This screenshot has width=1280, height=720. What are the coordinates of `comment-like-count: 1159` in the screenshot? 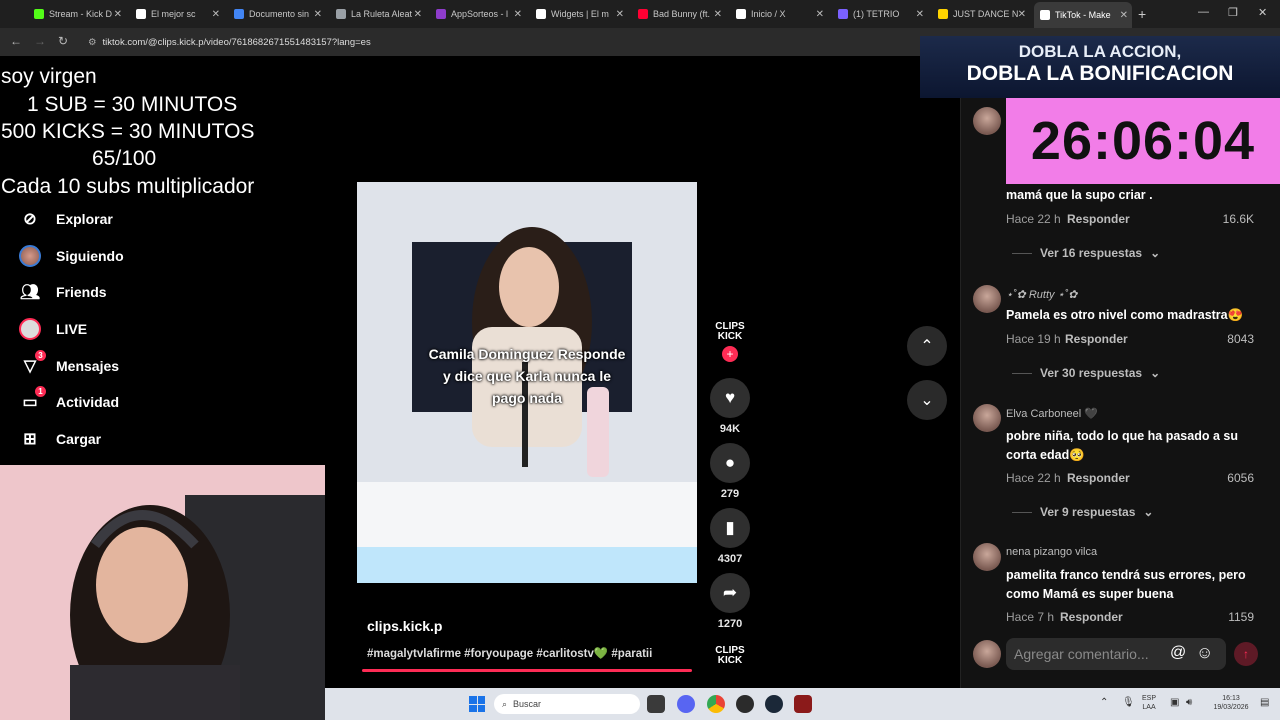 It's located at (1224, 617).